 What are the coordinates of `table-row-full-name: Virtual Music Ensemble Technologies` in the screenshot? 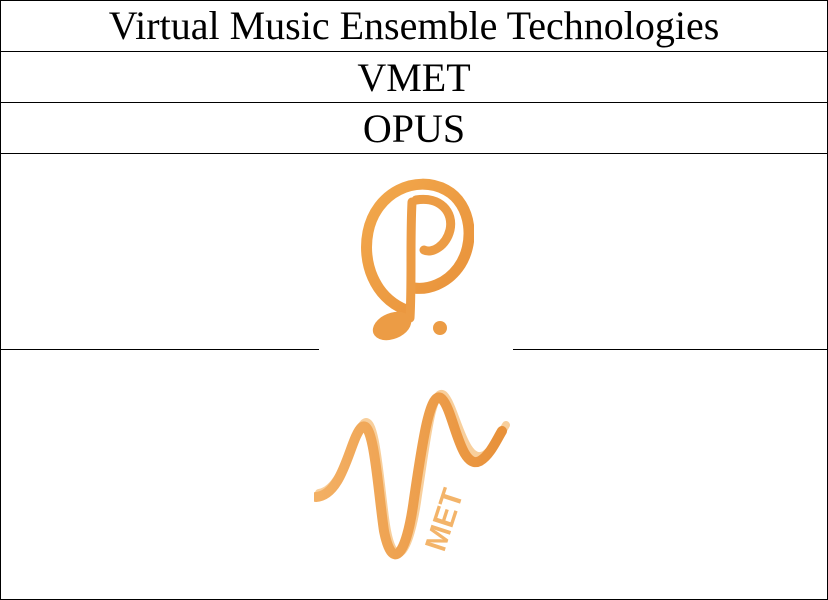 It's located at (414, 26).